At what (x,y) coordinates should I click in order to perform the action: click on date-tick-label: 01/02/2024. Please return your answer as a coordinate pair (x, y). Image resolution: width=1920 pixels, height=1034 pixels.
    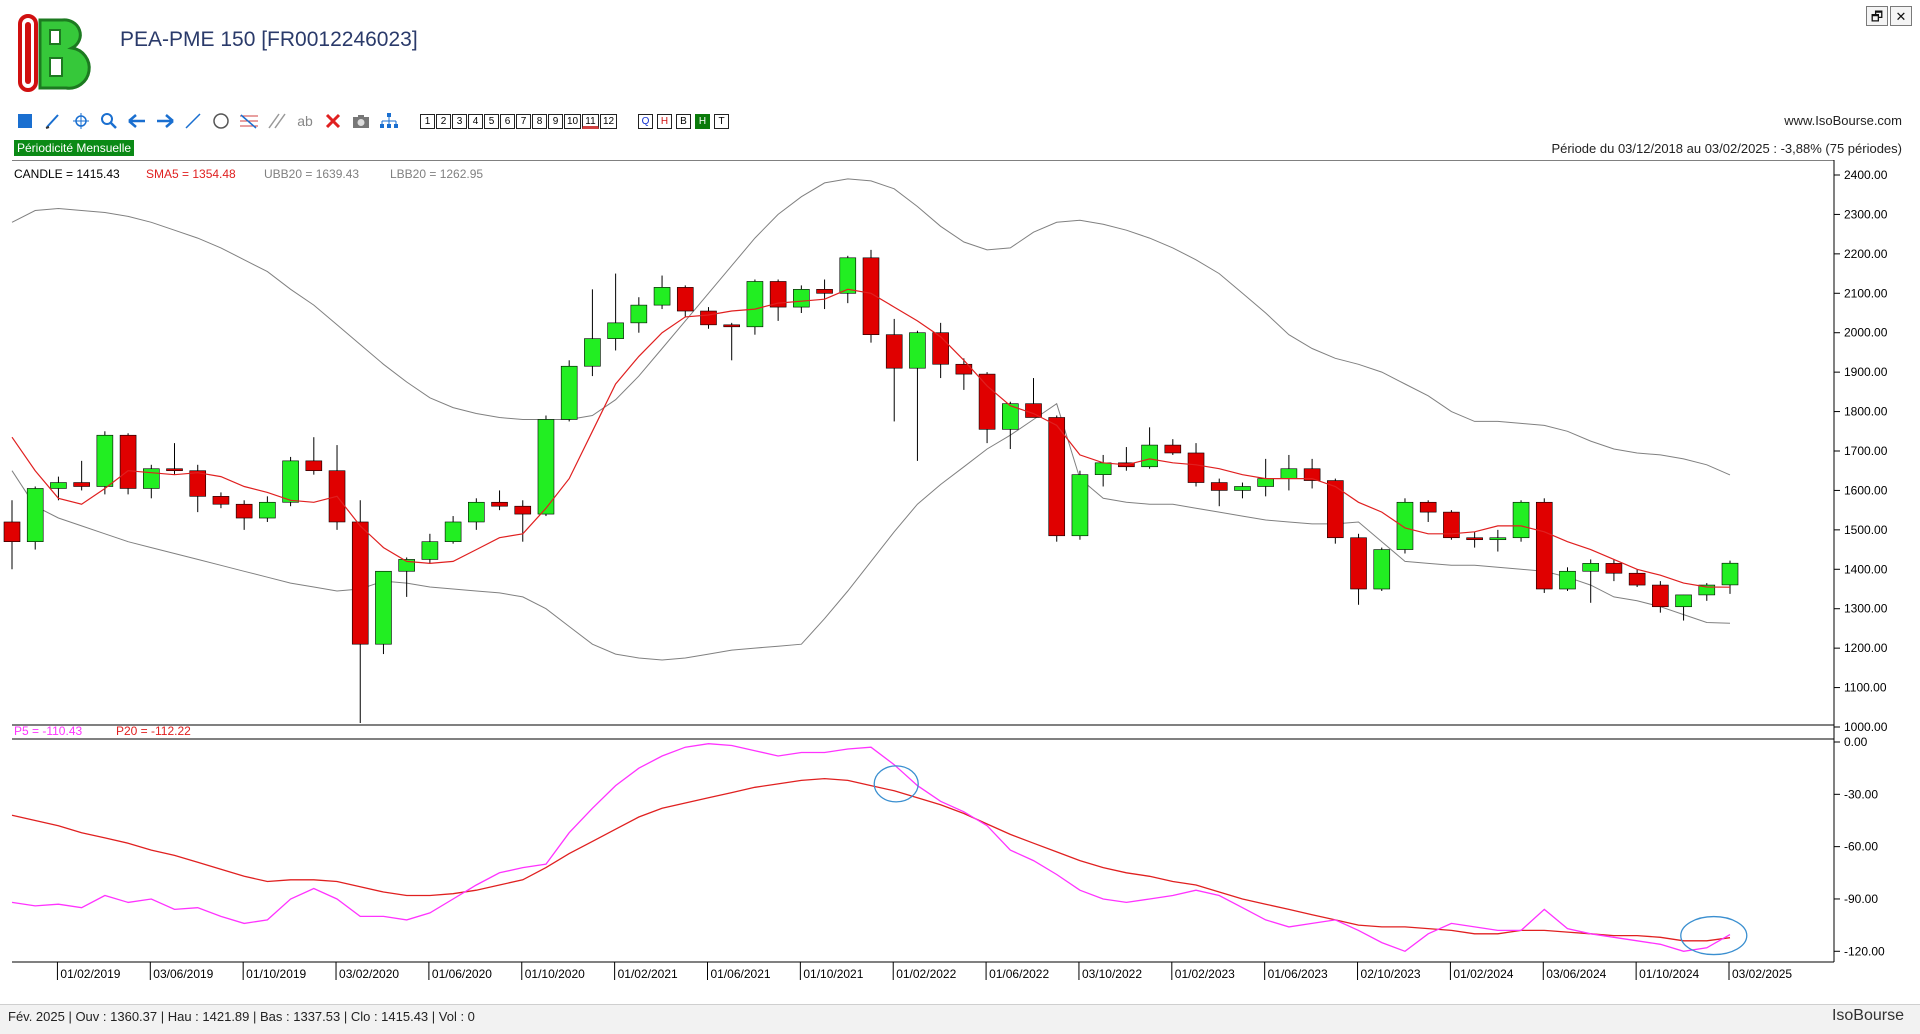
    Looking at the image, I should click on (1483, 973).